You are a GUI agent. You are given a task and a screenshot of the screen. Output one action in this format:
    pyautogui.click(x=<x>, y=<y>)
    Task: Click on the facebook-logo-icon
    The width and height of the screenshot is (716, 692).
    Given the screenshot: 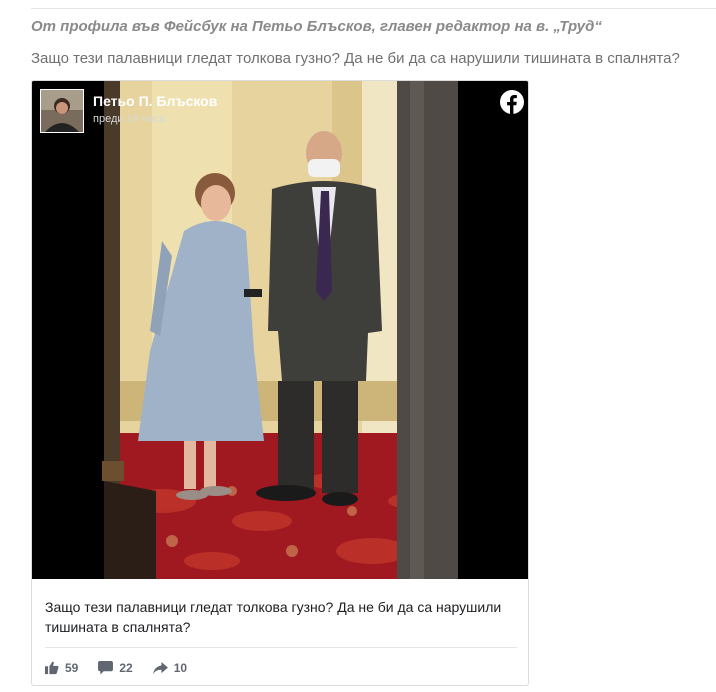 What is the action you would take?
    pyautogui.click(x=512, y=102)
    